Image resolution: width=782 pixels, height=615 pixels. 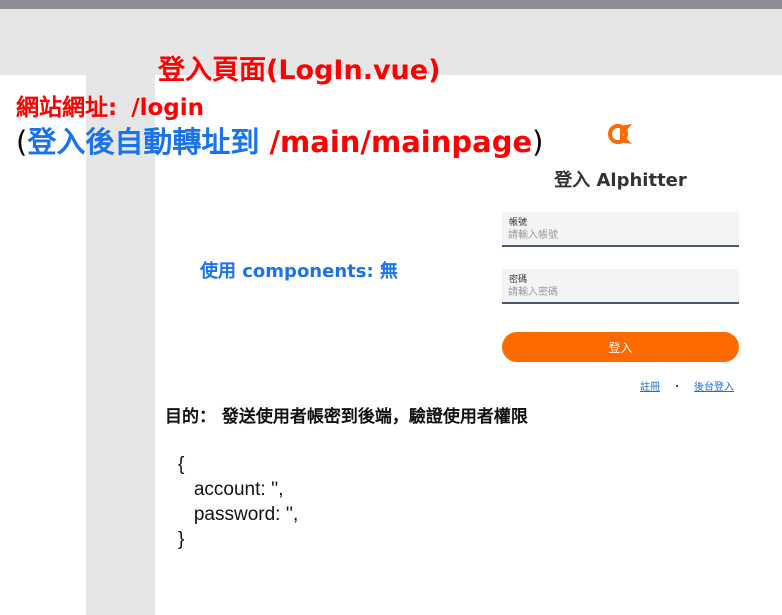 I want to click on password-input, so click(x=618, y=292).